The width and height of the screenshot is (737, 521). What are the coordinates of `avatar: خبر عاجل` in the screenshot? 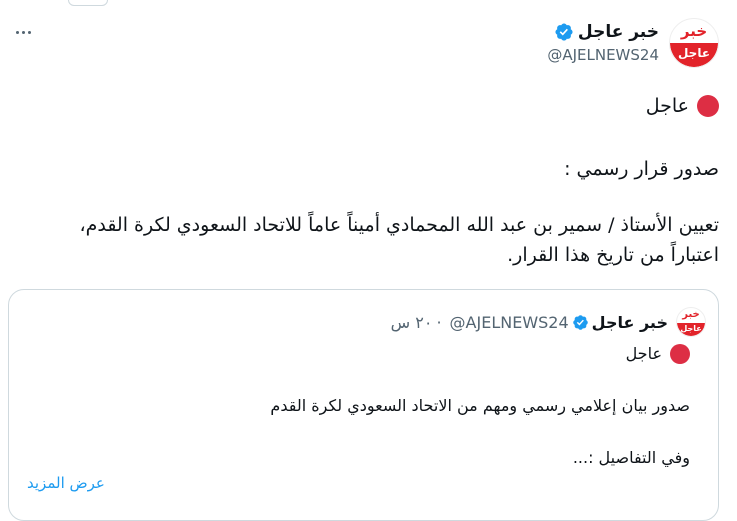 It's located at (694, 43).